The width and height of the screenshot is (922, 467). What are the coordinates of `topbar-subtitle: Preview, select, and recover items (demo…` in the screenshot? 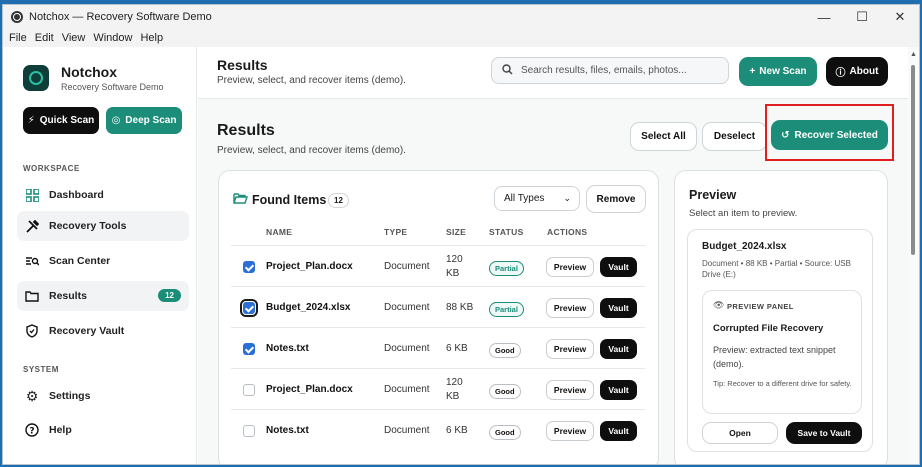 It's located at (311, 80).